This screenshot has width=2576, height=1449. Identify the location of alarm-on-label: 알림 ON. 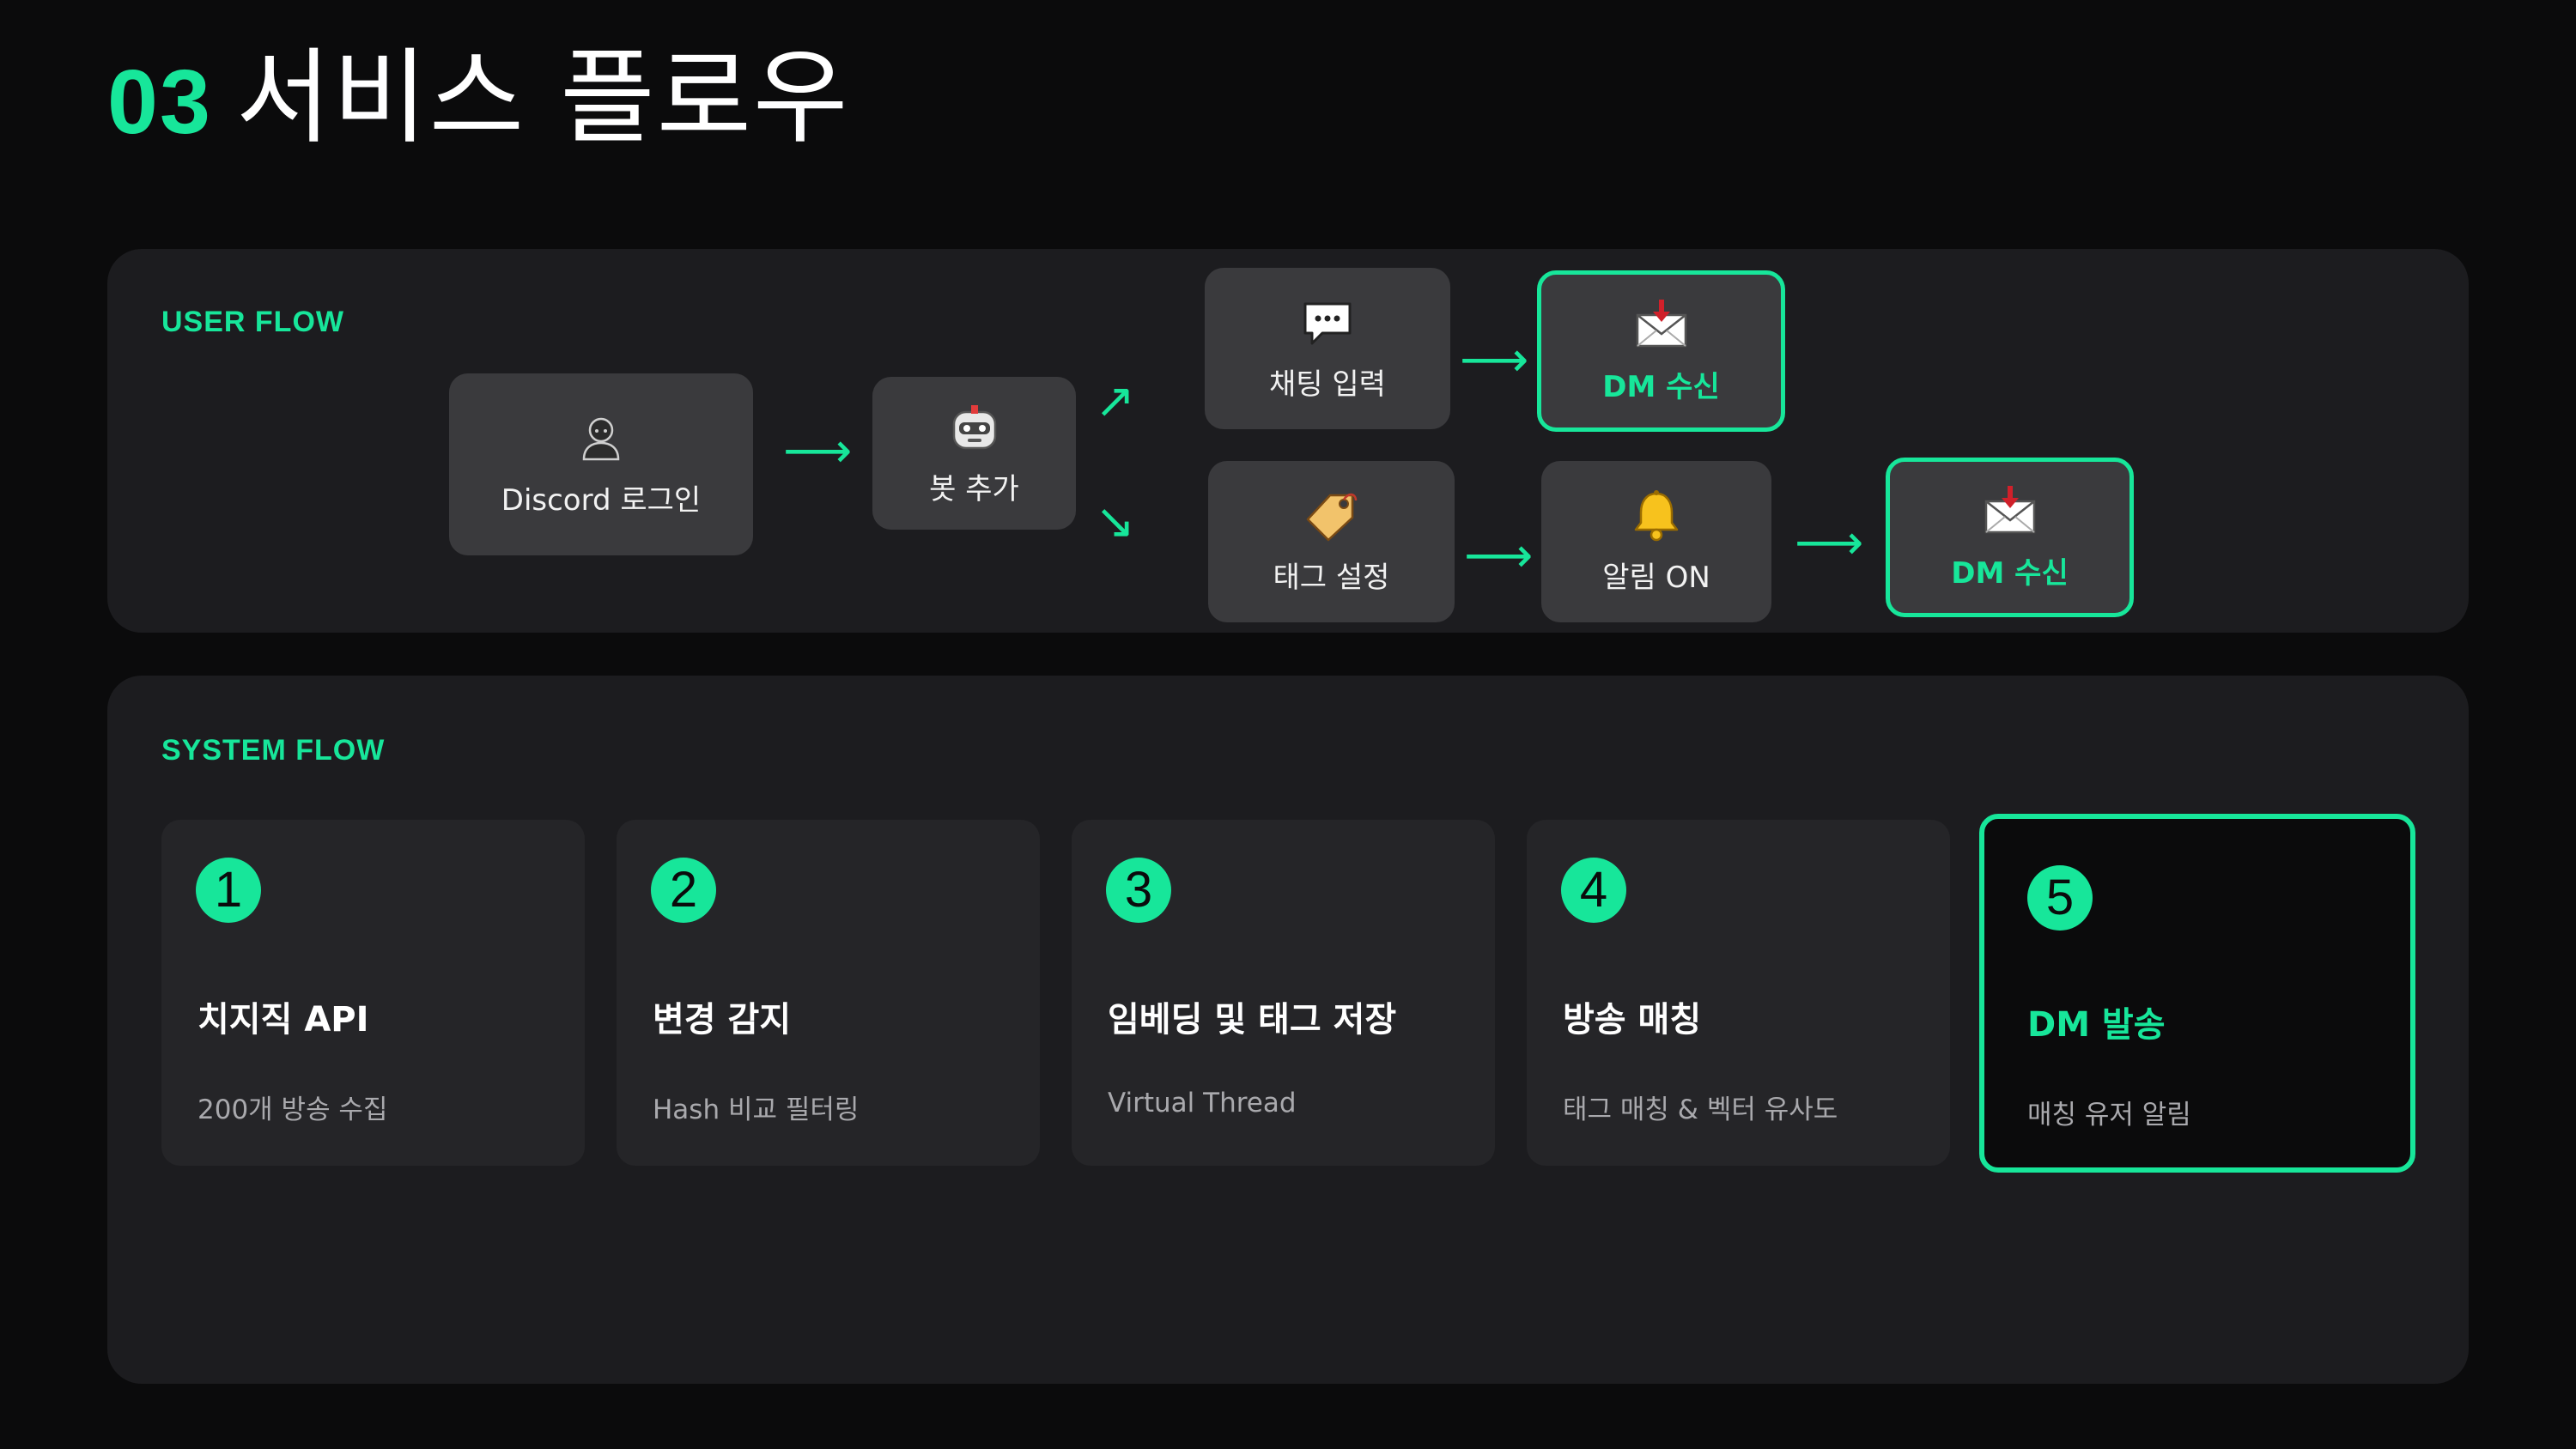
(1656, 577).